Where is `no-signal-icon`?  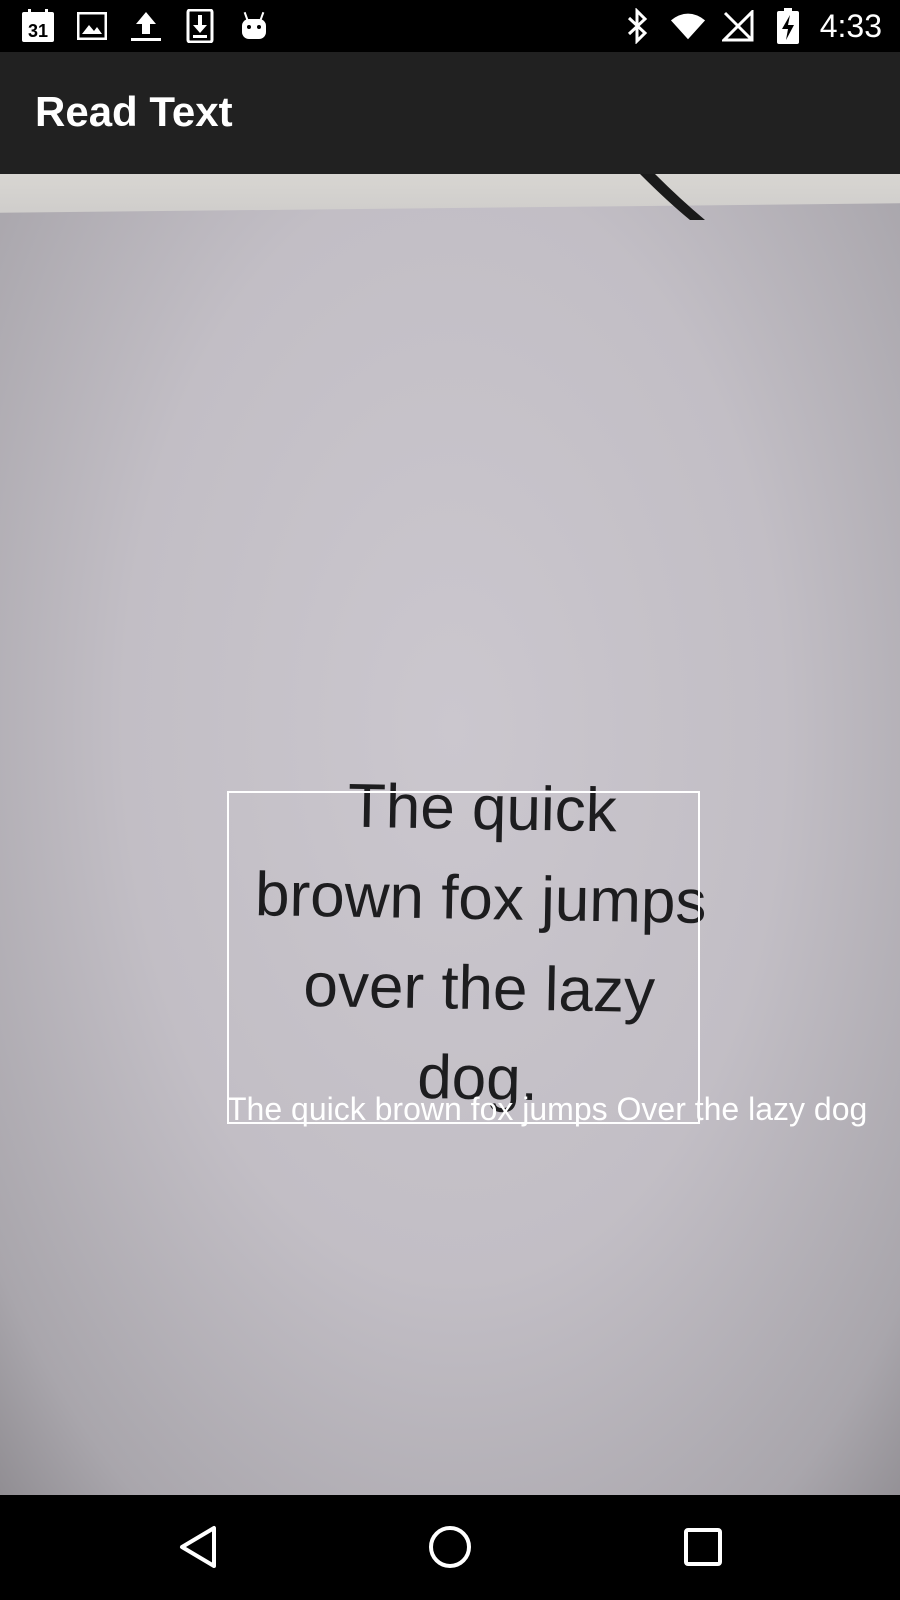 no-signal-icon is located at coordinates (738, 26).